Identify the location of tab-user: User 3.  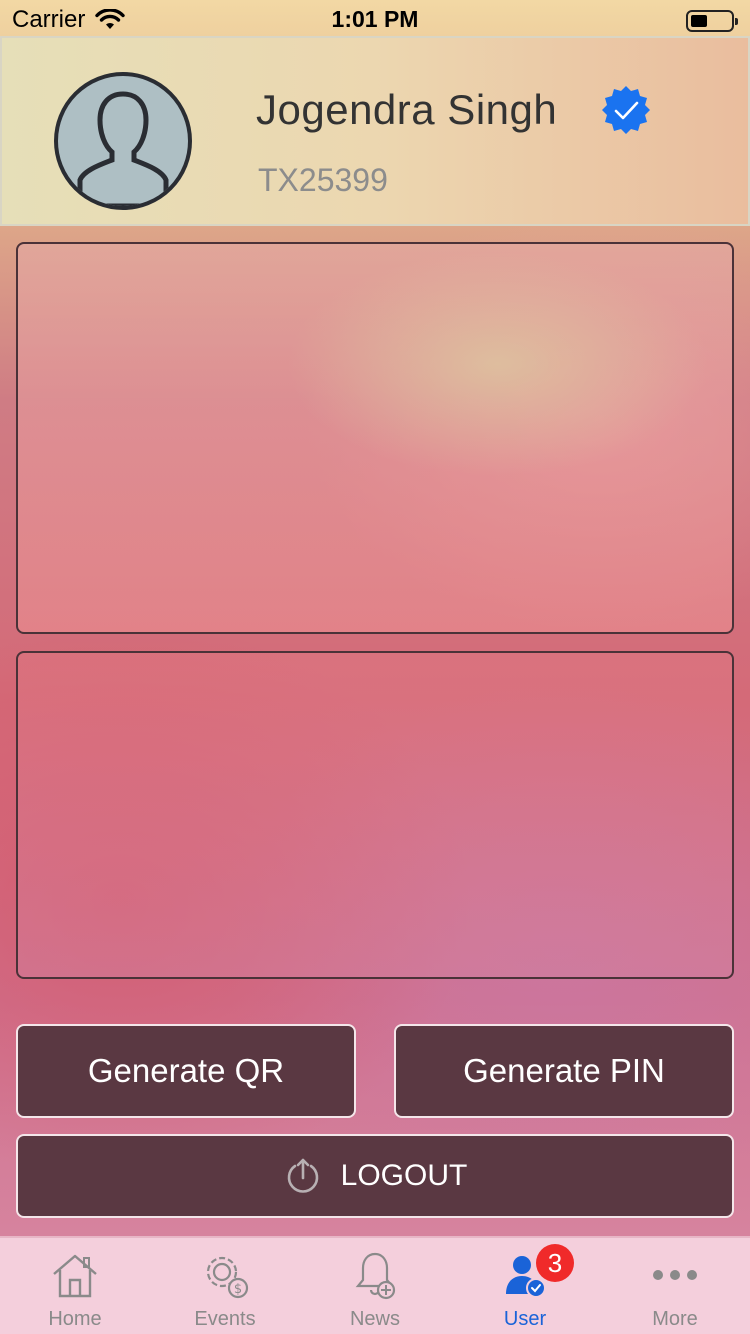
(525, 1286).